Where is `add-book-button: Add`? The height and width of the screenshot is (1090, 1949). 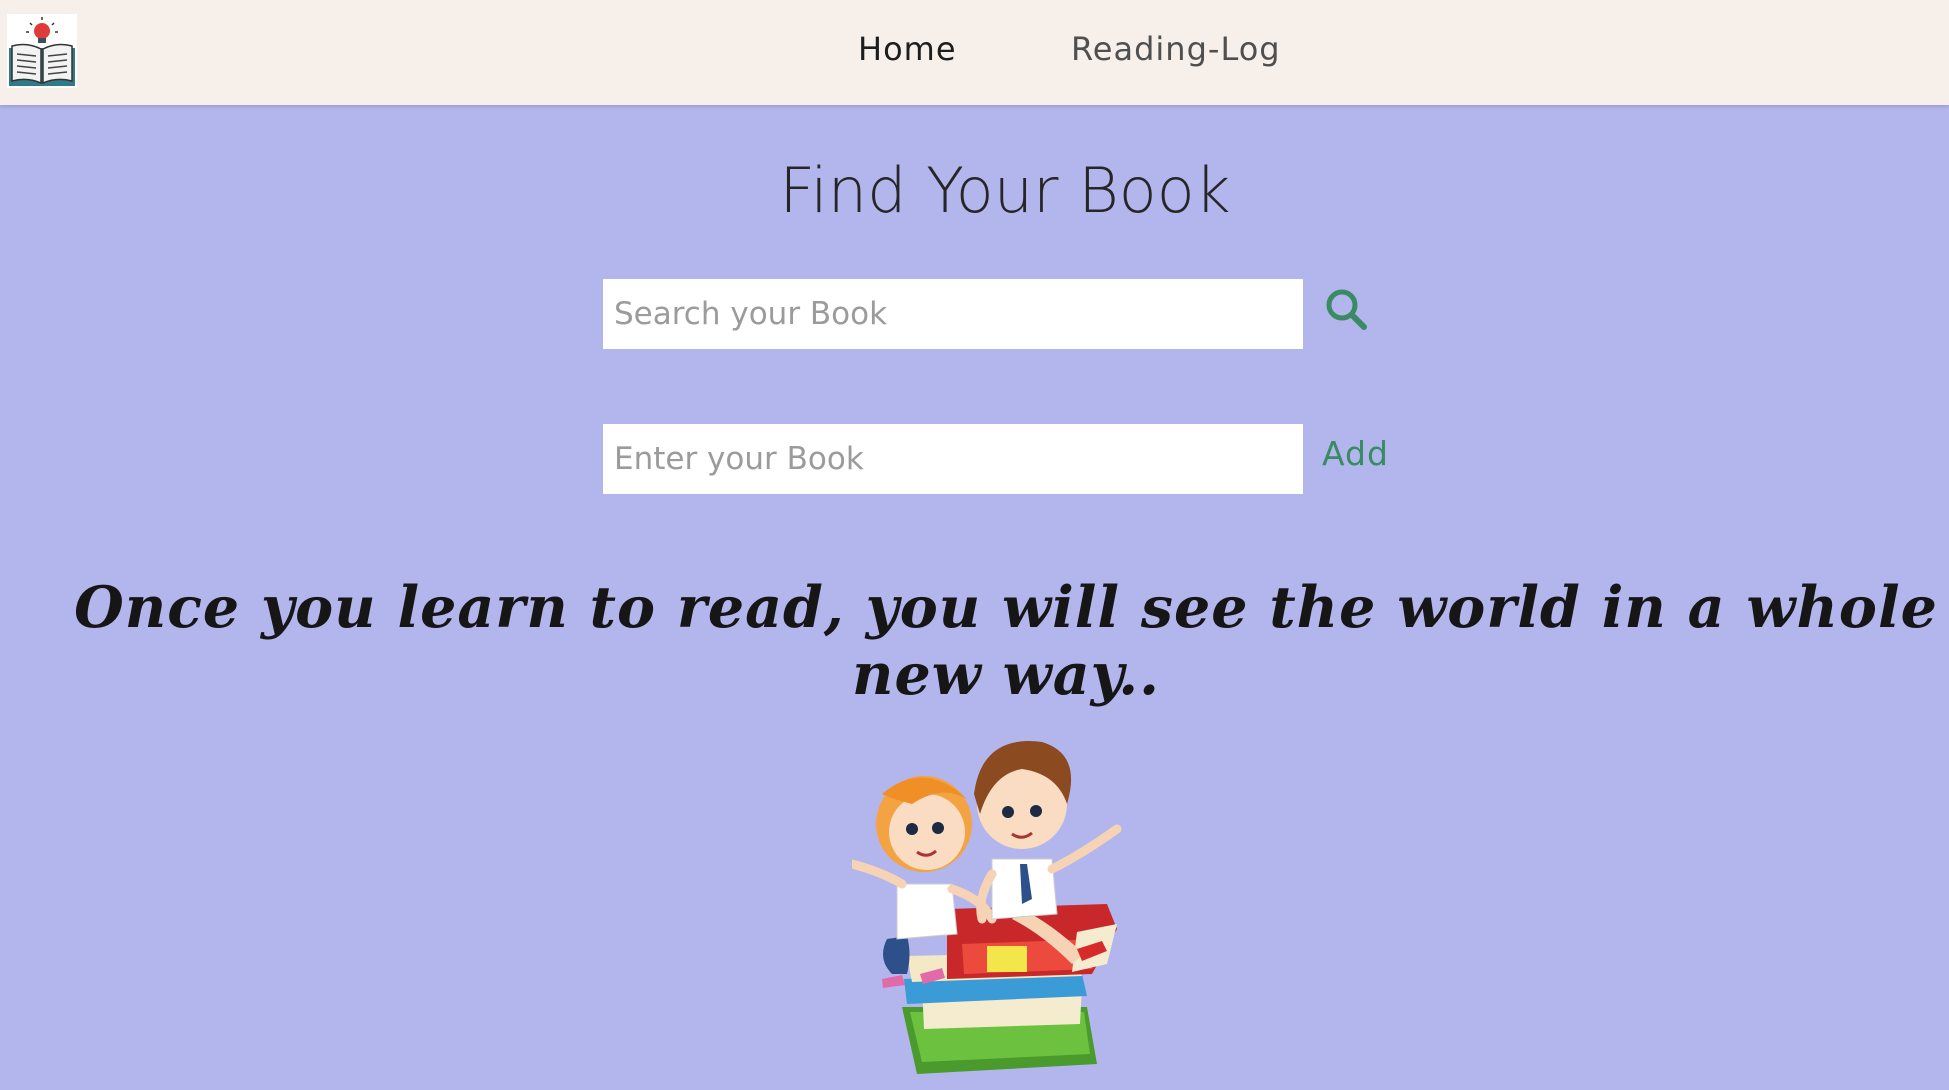
add-book-button: Add is located at coordinates (1355, 453).